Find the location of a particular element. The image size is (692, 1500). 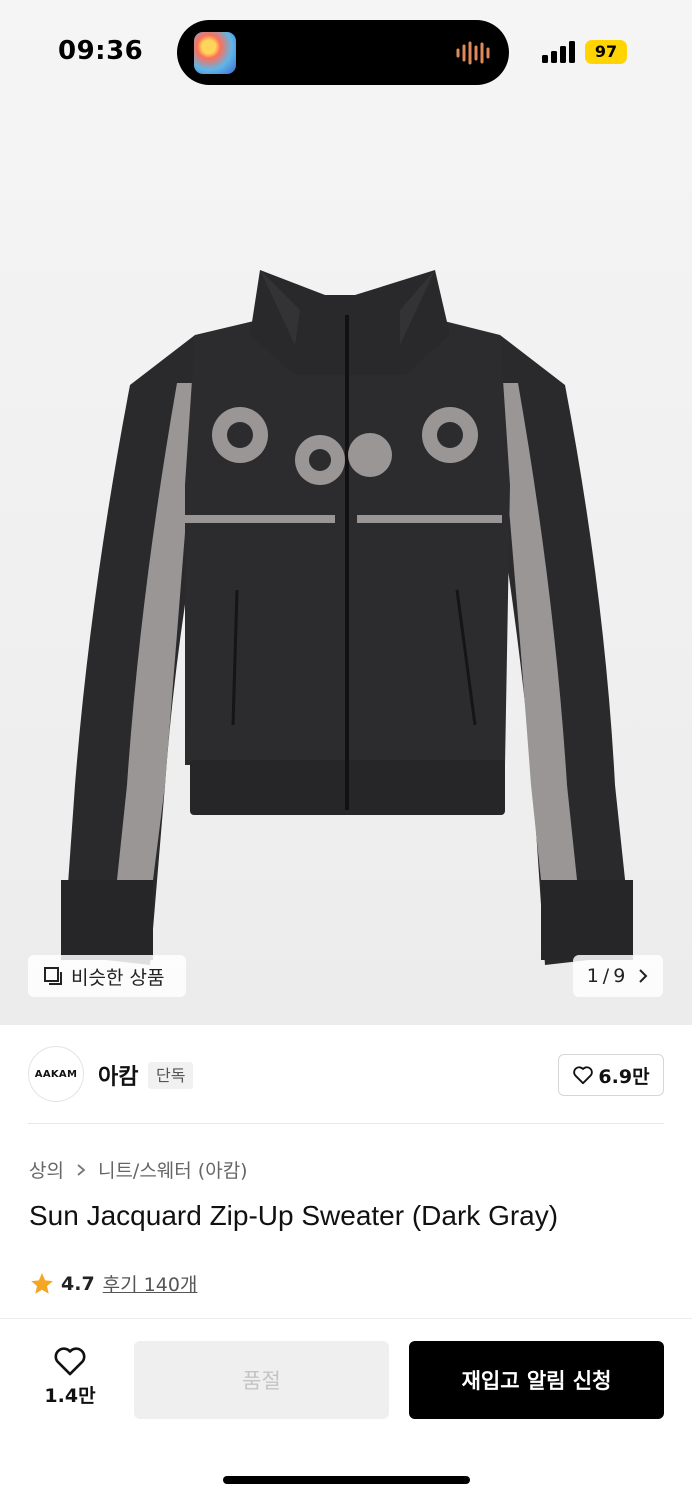

soldout-button: 품절 is located at coordinates (261, 1380).